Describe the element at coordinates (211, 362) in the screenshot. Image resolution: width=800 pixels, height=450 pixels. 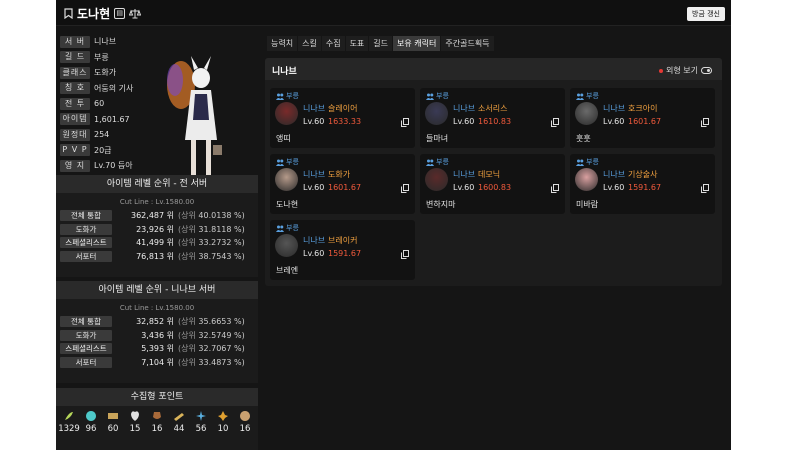
I see `rank-percentile: (상위 33.4873 %)` at that location.